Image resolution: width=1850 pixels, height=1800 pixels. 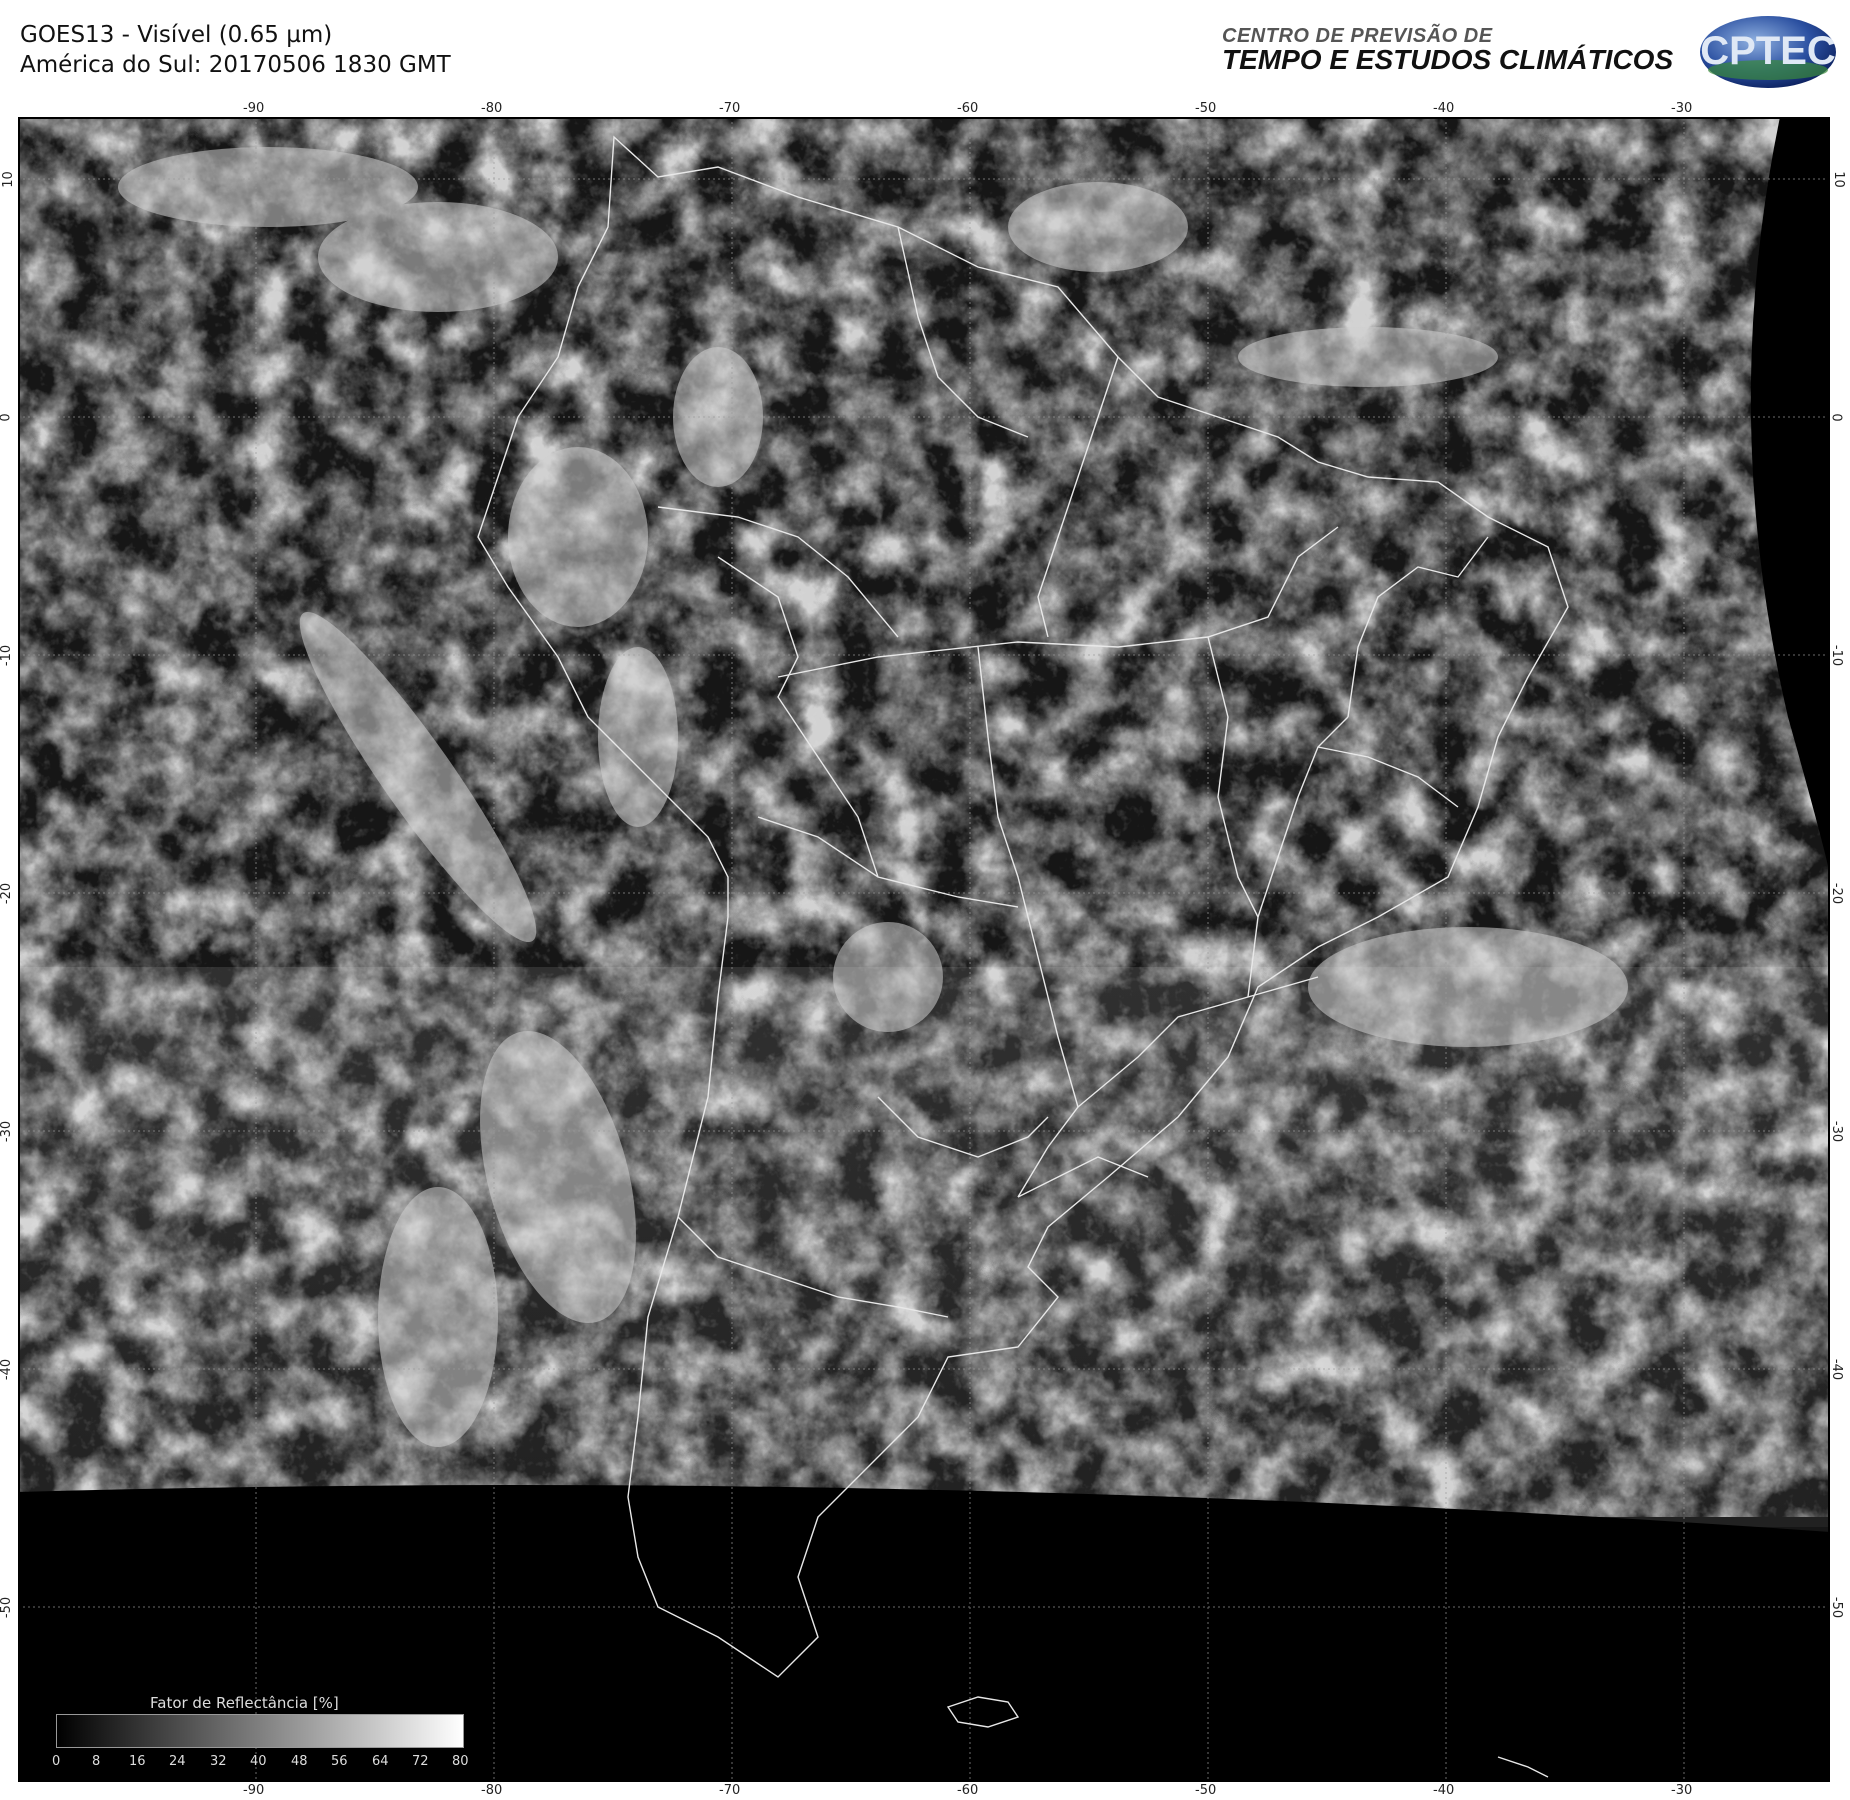 I want to click on lat-tick-left: -50, so click(x=7, y=1607).